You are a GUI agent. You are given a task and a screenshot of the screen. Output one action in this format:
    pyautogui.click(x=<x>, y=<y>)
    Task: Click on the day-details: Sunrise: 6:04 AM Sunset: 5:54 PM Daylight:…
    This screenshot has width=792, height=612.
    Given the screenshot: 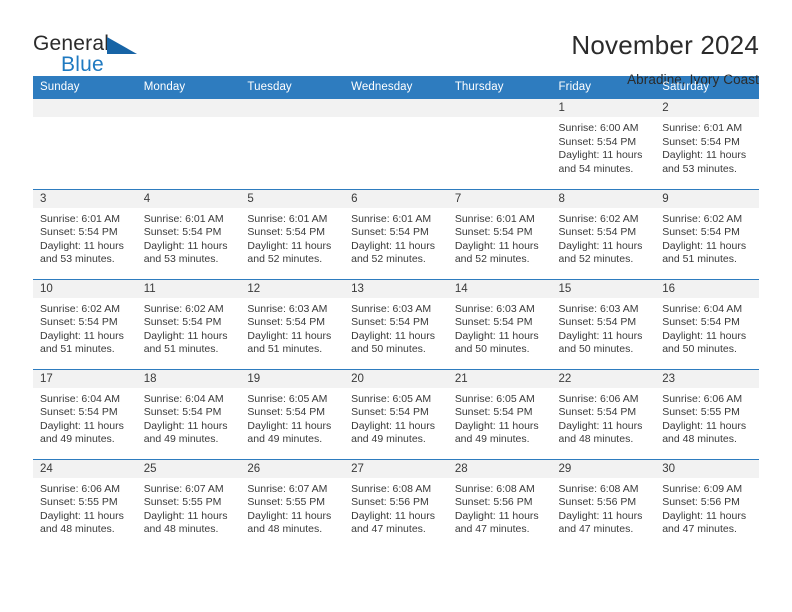 What is the action you would take?
    pyautogui.click(x=85, y=417)
    